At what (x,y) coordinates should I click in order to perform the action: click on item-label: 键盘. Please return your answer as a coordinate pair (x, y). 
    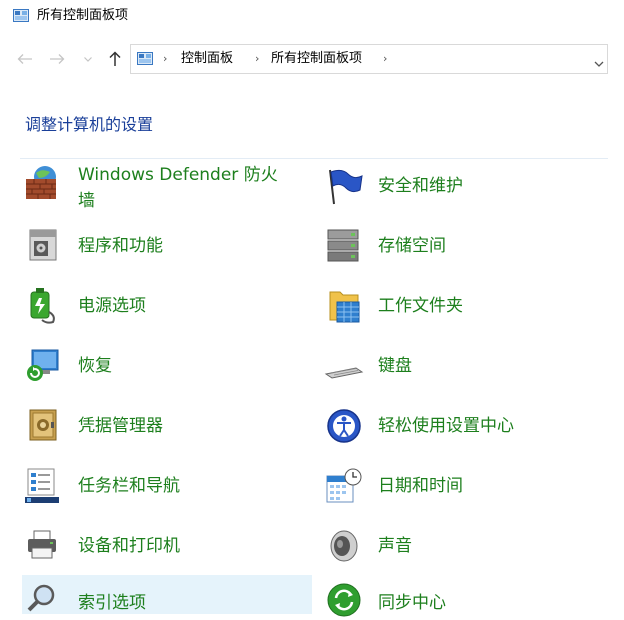
    Looking at the image, I should click on (395, 366).